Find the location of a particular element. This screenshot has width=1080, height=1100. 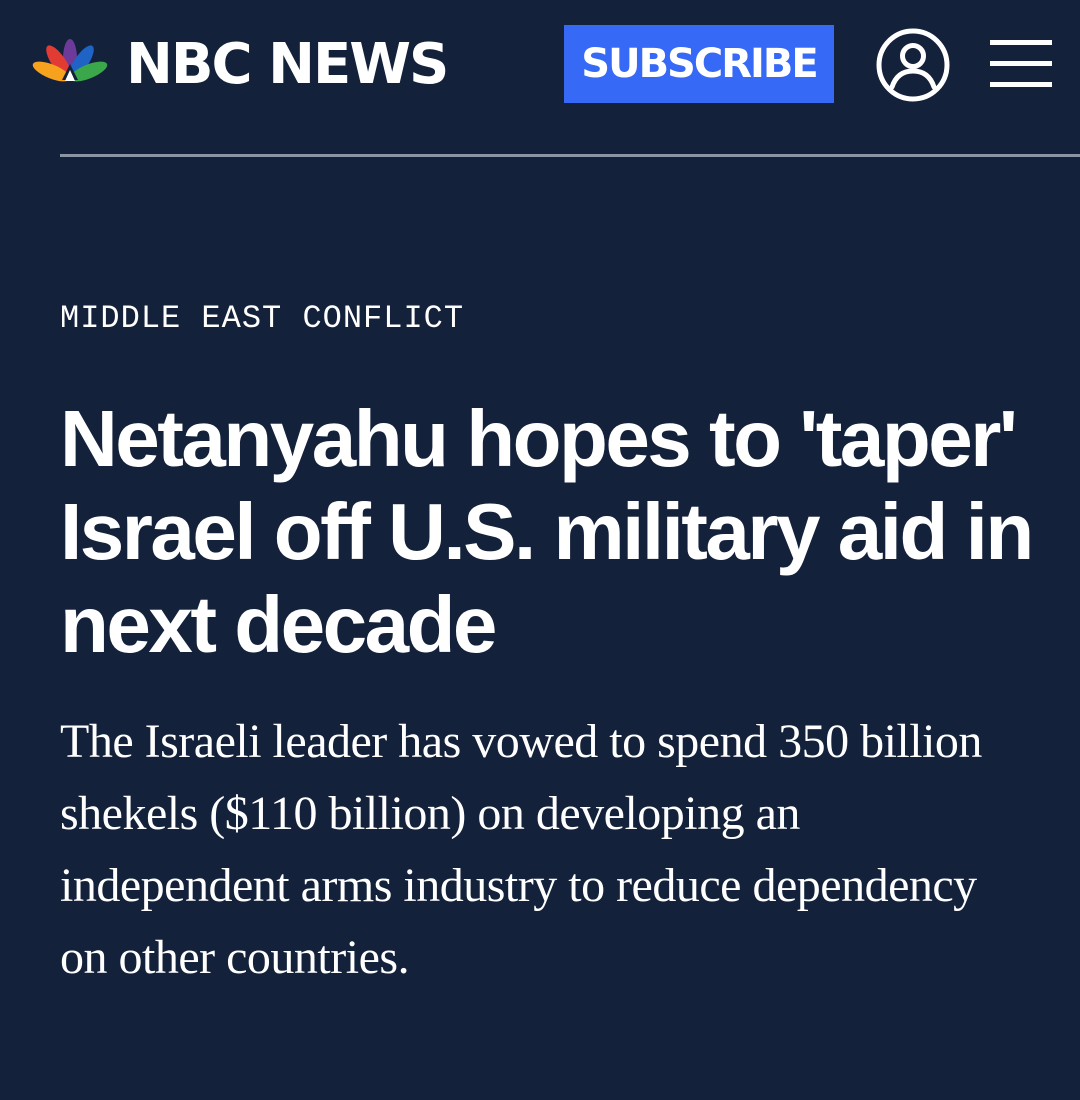

account-button is located at coordinates (913, 65).